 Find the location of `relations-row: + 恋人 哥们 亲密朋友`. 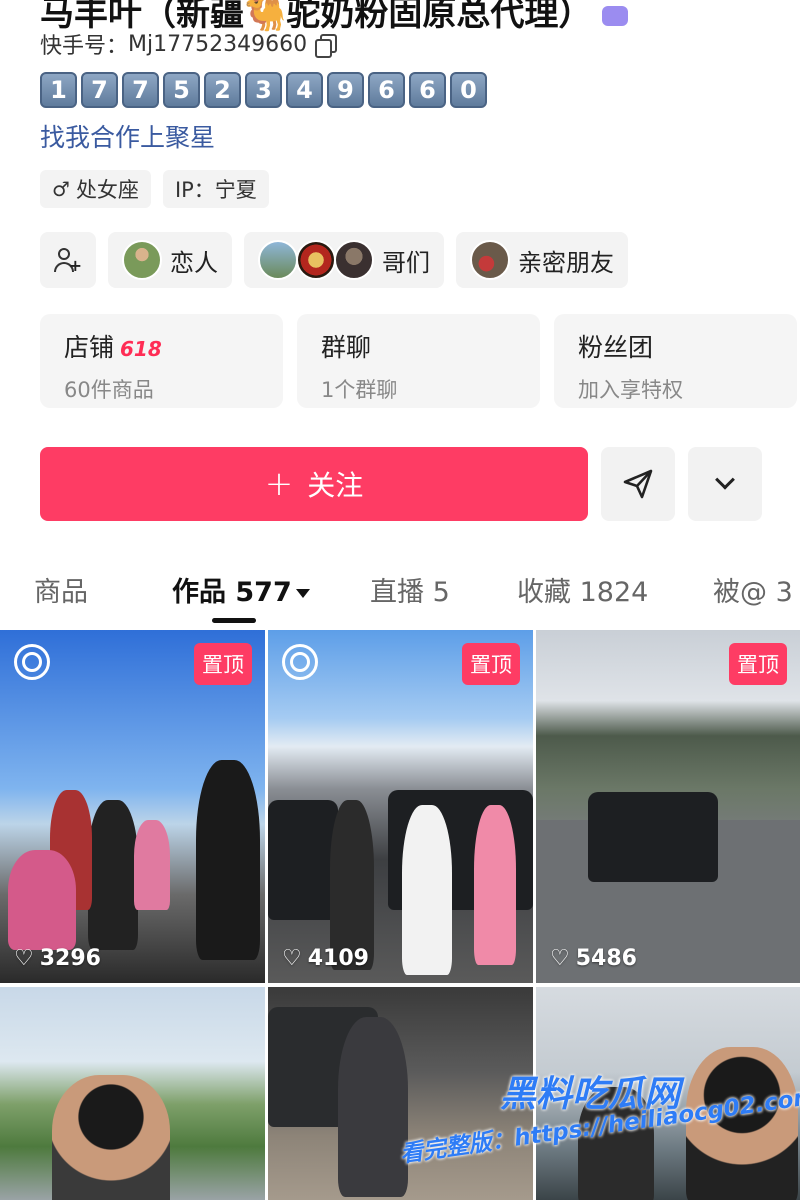

relations-row: + 恋人 哥们 亲密朋友 is located at coordinates (334, 260).